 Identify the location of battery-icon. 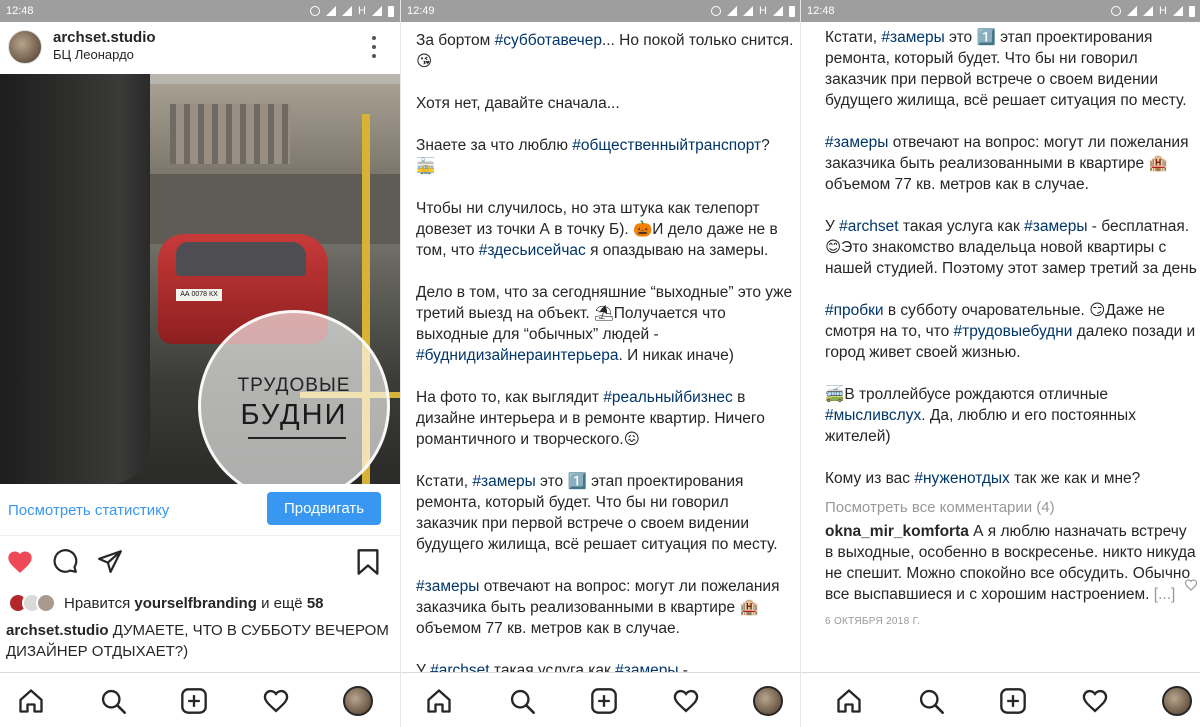
(1192, 11).